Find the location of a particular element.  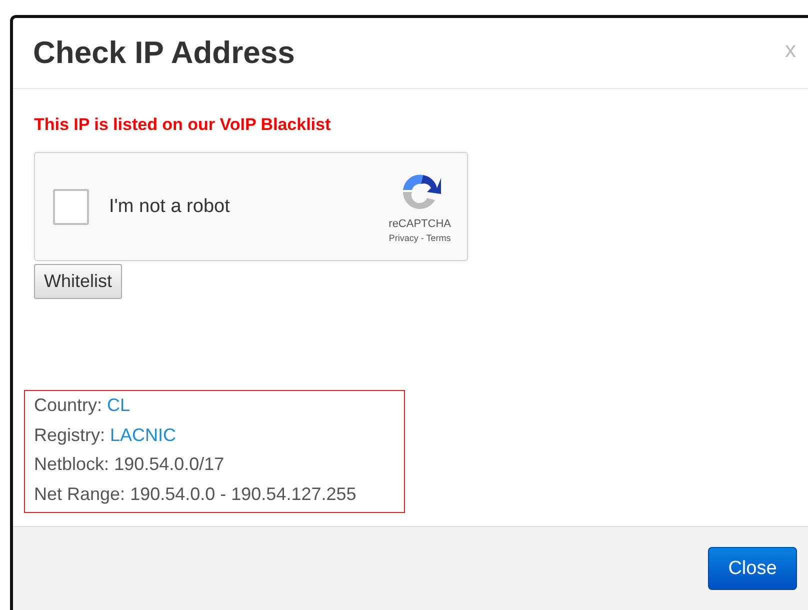

alert-message: This IP is listed on our VoIP Blacklist is located at coordinates (182, 125).